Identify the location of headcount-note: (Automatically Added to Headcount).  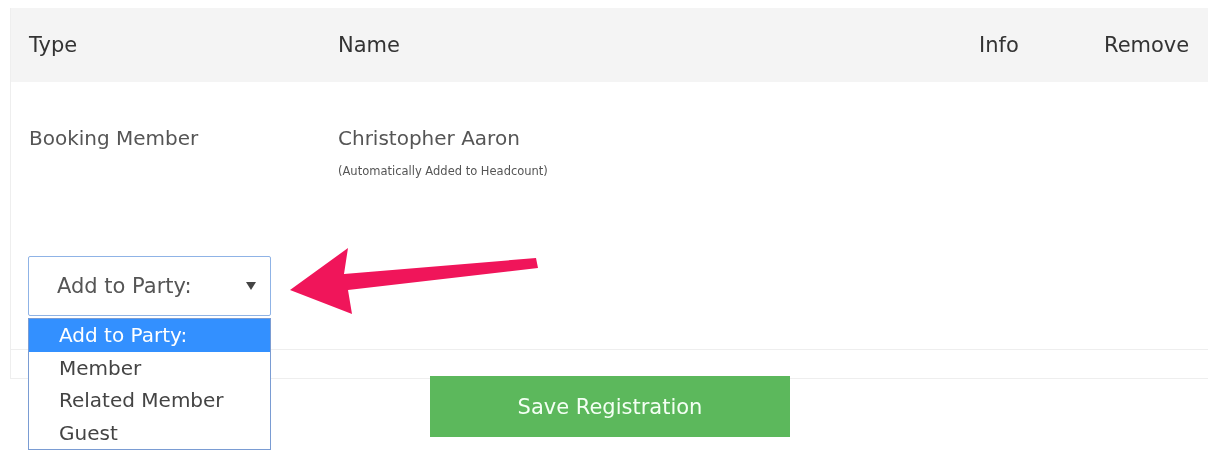
(443, 171).